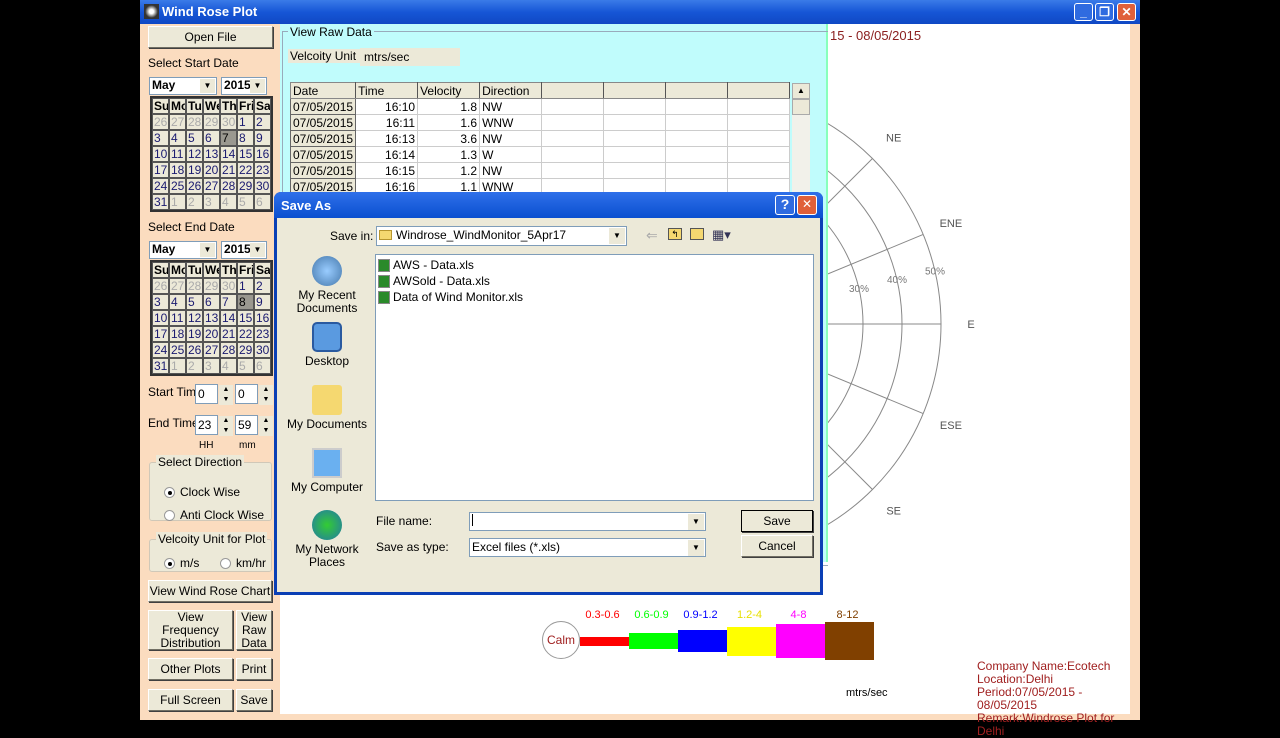  Describe the element at coordinates (540, 106) in the screenshot. I see `table-row: 07/05/2015 16:10 1.8 NW` at that location.